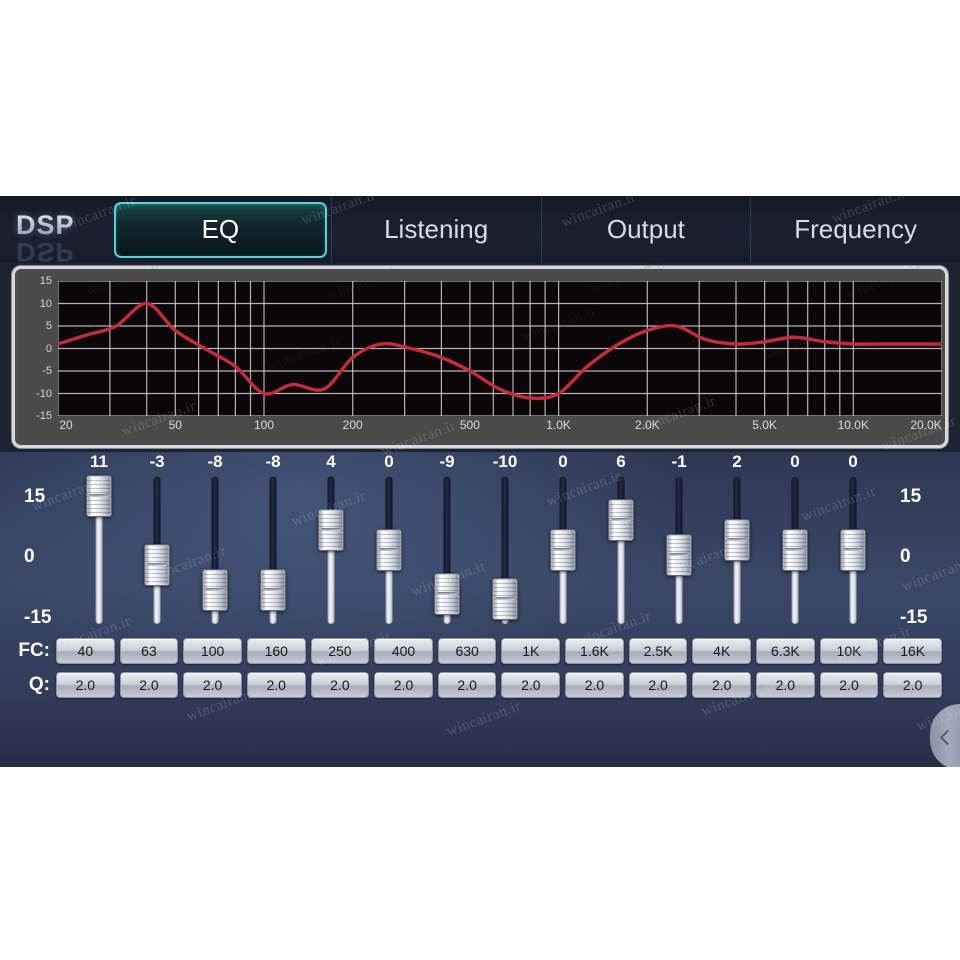 The width and height of the screenshot is (960, 960). I want to click on tab-listening-label: Listening, so click(436, 229).